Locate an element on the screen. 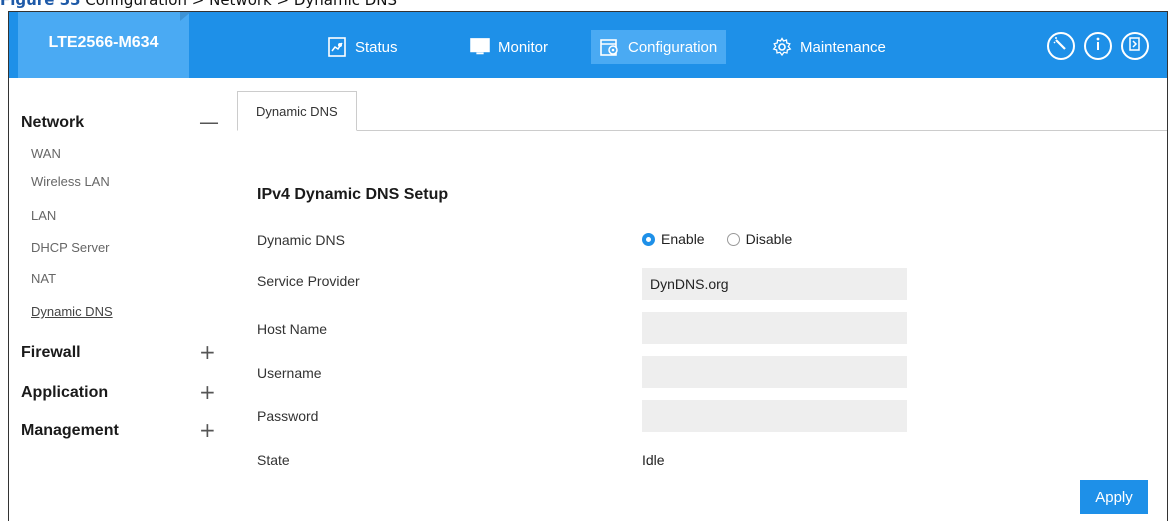 The width and height of the screenshot is (1170, 521). password-label: Password is located at coordinates (288, 416).